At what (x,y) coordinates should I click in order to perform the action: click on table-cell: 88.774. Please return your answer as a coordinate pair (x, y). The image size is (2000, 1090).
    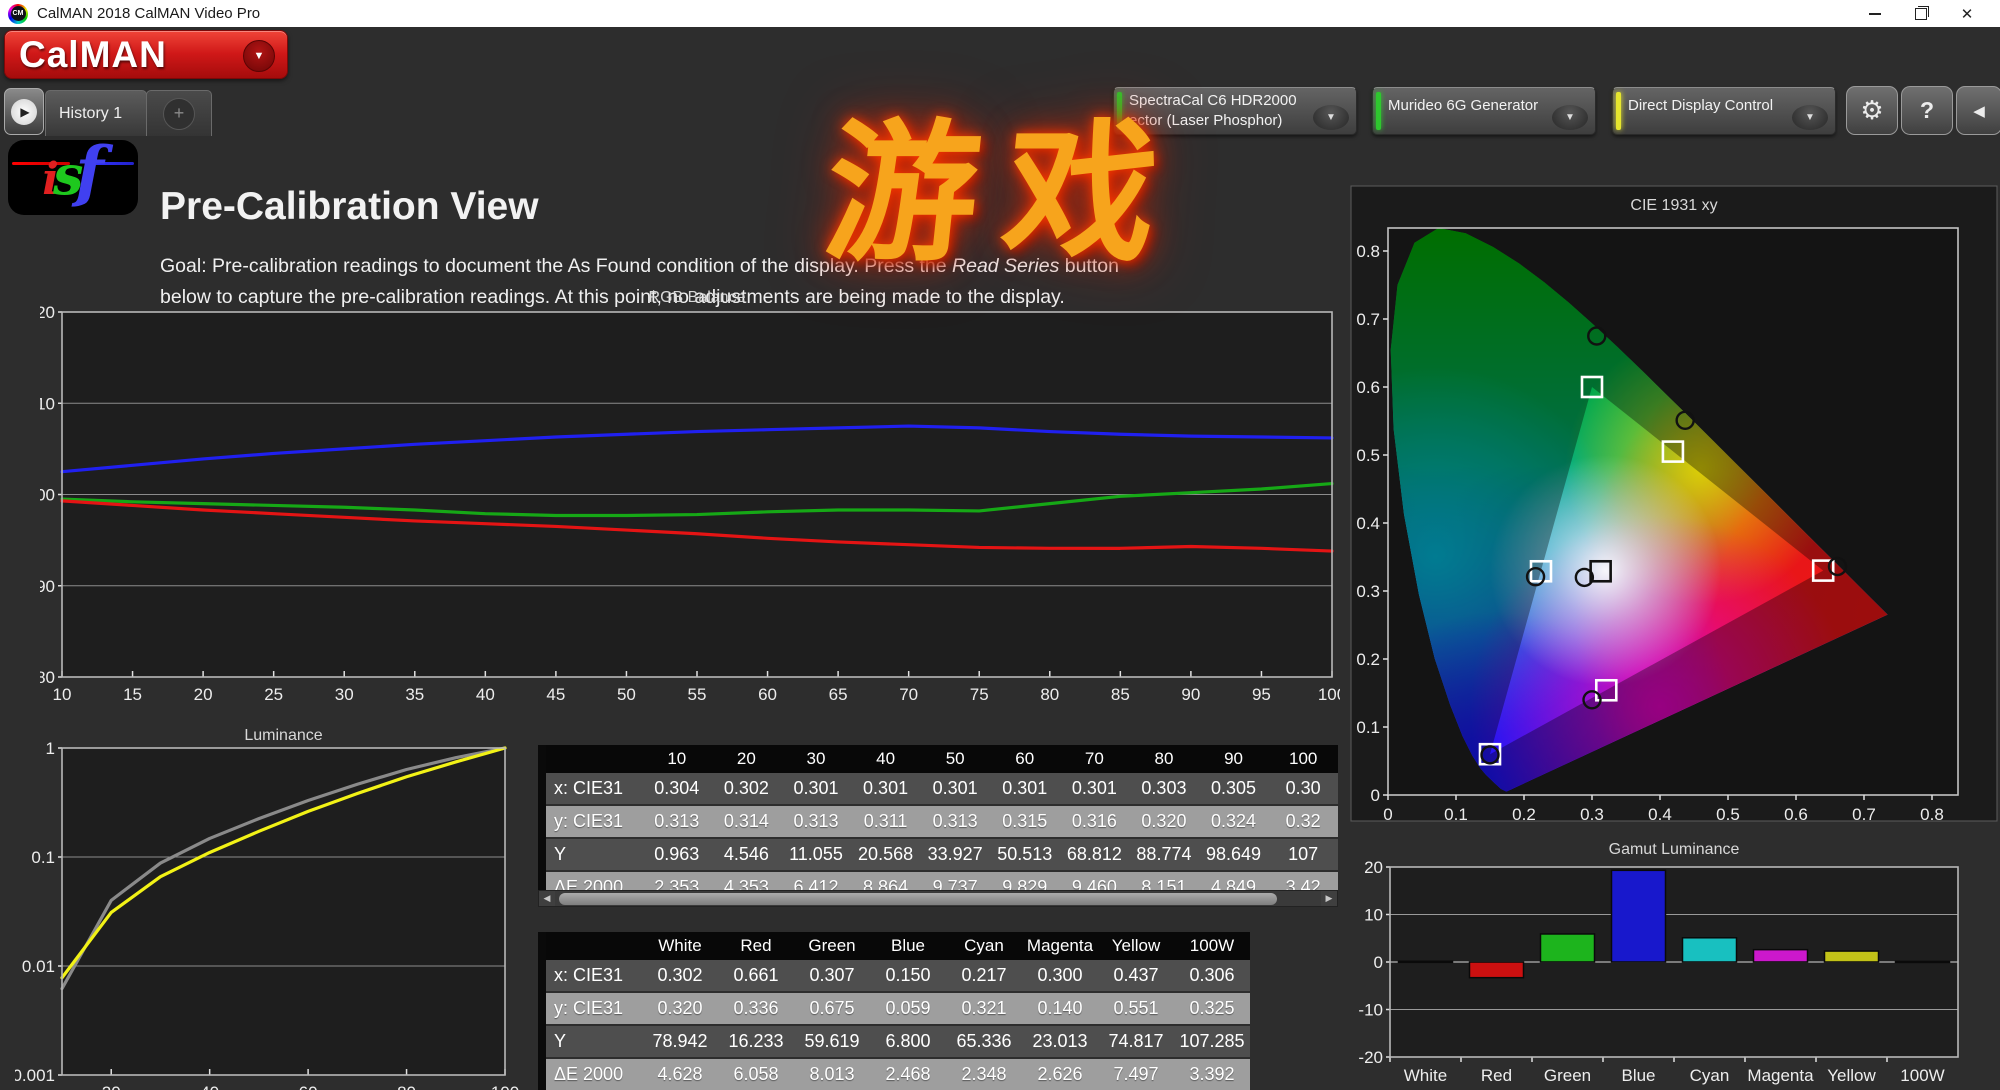
    Looking at the image, I should click on (1164, 855).